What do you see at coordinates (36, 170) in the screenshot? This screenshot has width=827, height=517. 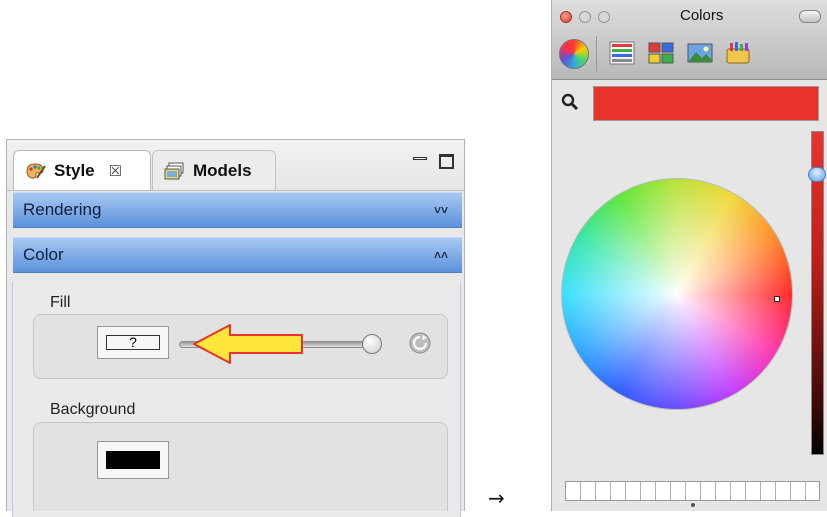 I see `palette-icon` at bounding box center [36, 170].